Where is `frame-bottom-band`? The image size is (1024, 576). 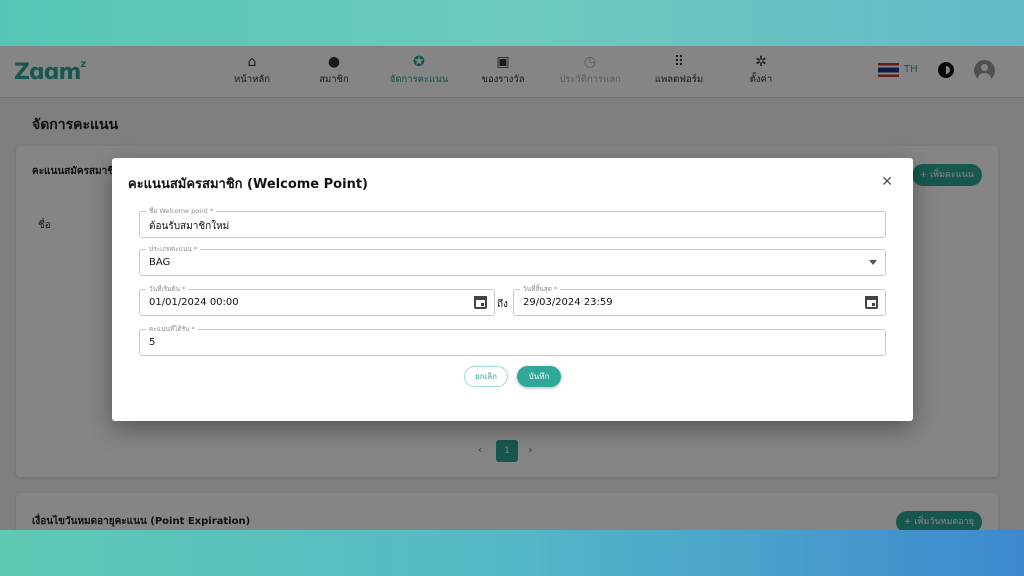 frame-bottom-band is located at coordinates (512, 553).